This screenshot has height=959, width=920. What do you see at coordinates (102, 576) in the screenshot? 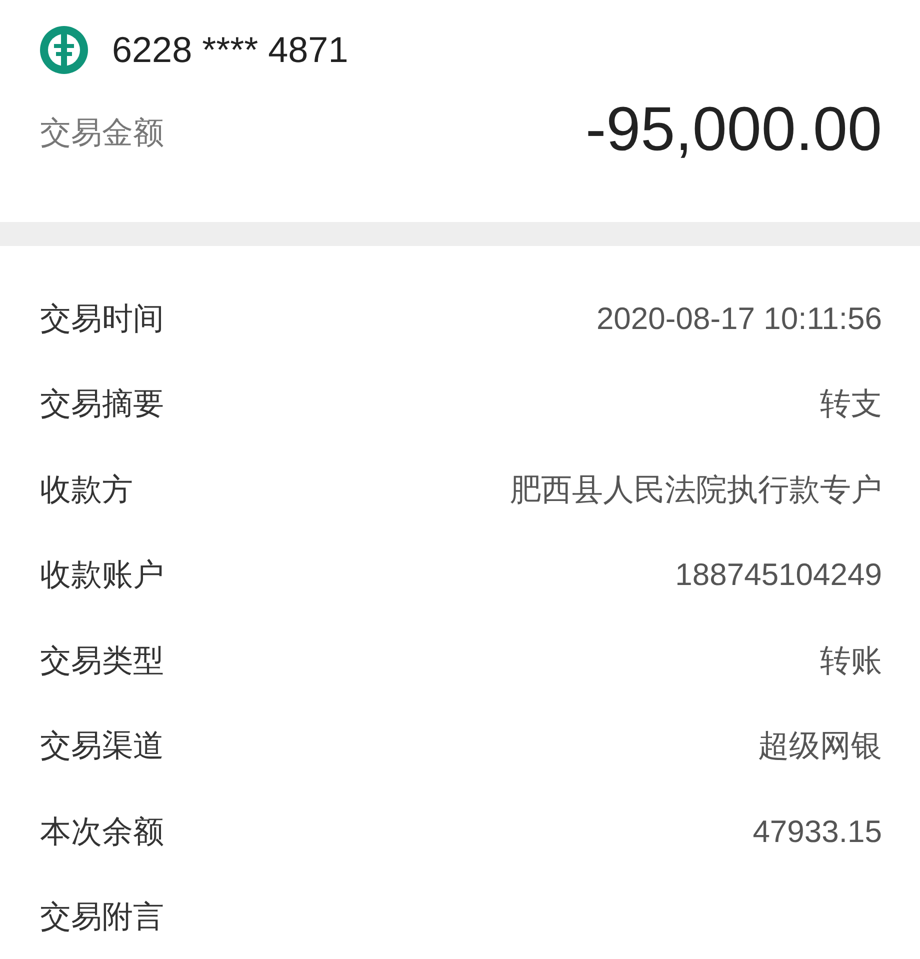
I see `detail-label: 收款账户` at bounding box center [102, 576].